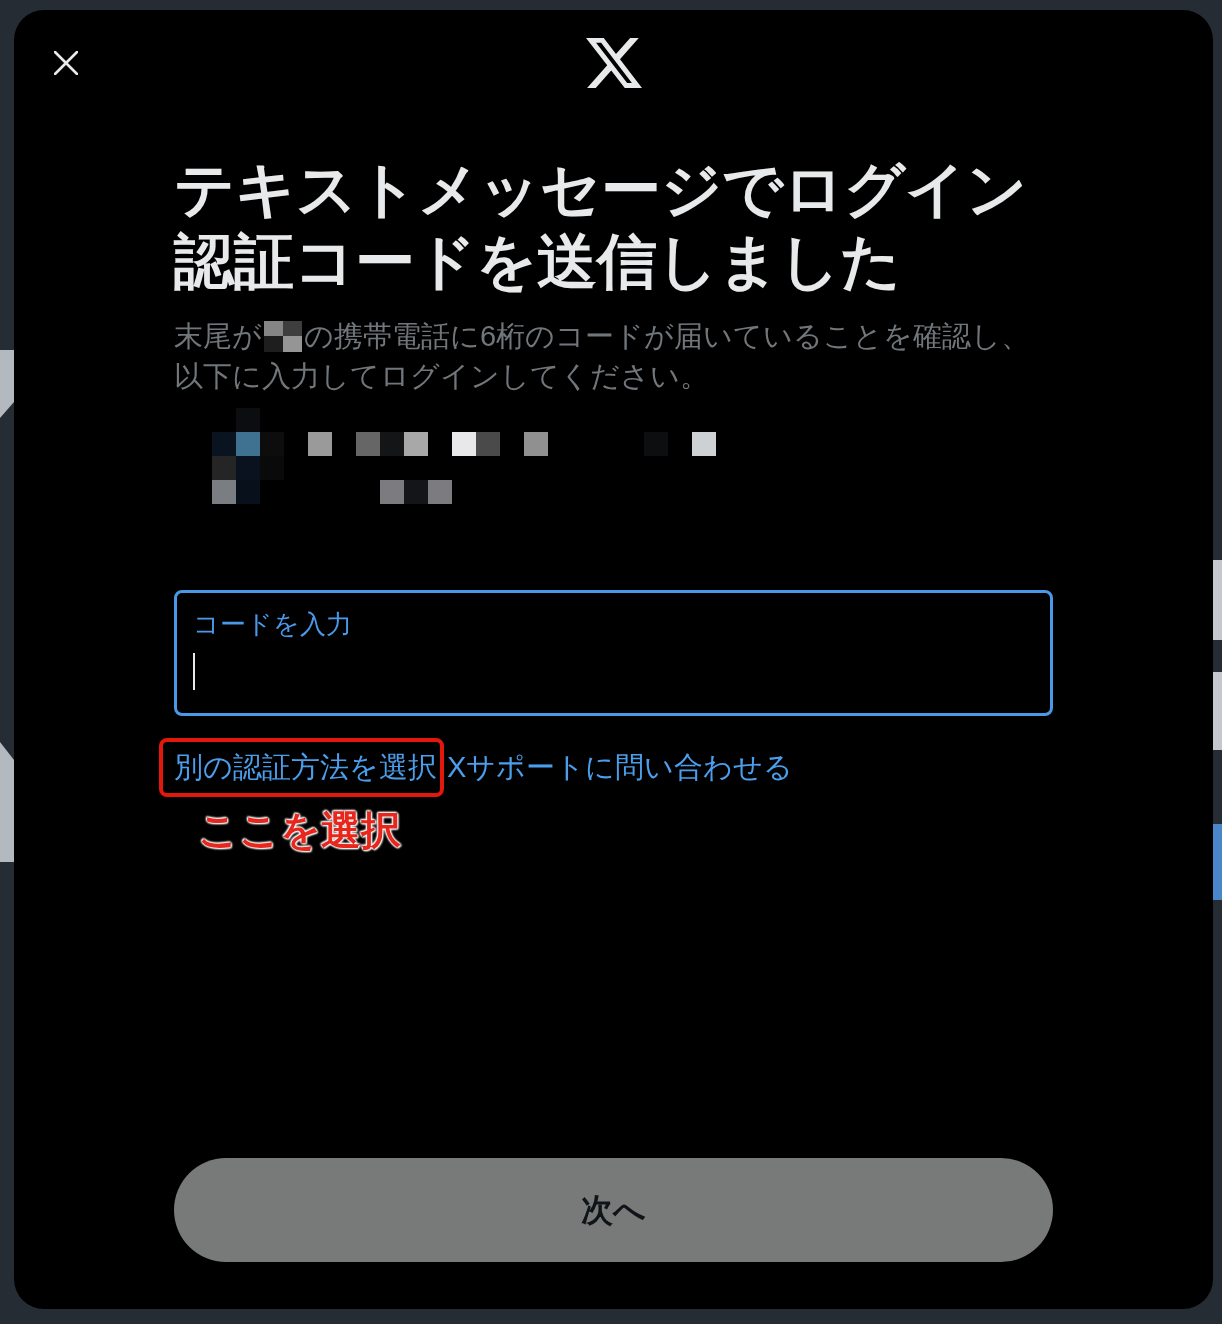  Describe the element at coordinates (603, 356) in the screenshot. I see `description-text: 末尾が の携帯電話に6桁のコードが届いていることを確認し、以下に入力してログインしてください。` at that location.